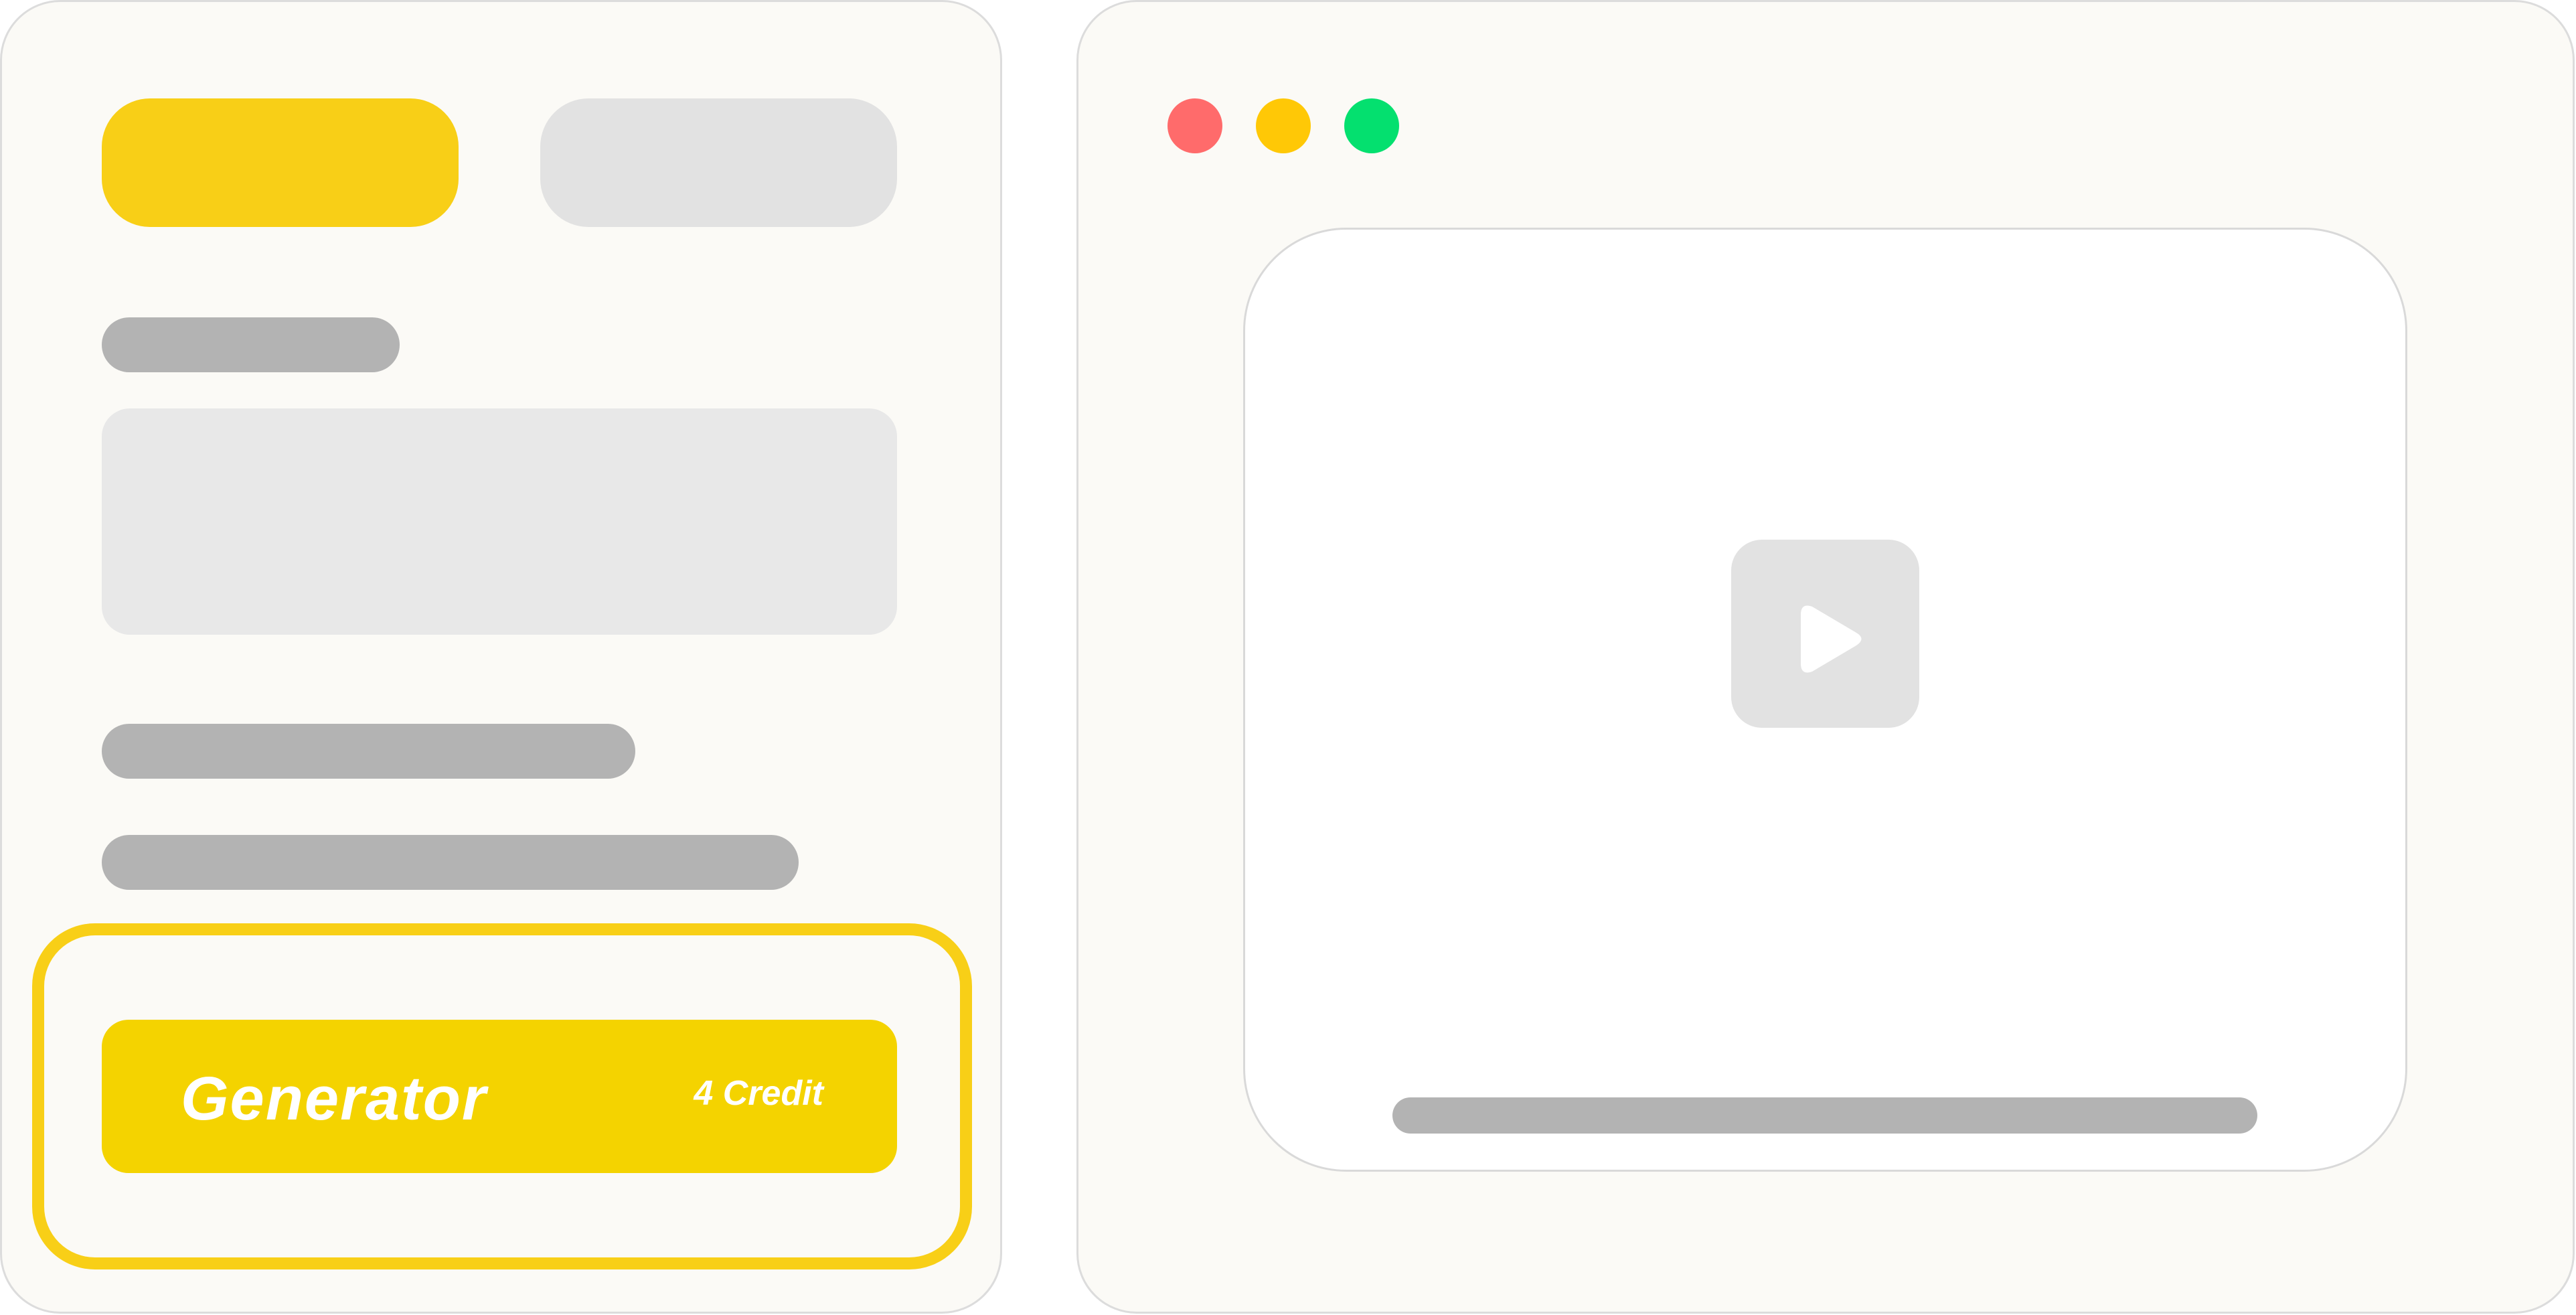 This screenshot has height=1315, width=2576. I want to click on video-progress-bar, so click(1825, 1115).